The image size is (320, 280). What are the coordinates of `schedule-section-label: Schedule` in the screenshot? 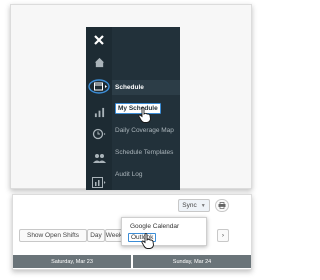 It's located at (129, 87).